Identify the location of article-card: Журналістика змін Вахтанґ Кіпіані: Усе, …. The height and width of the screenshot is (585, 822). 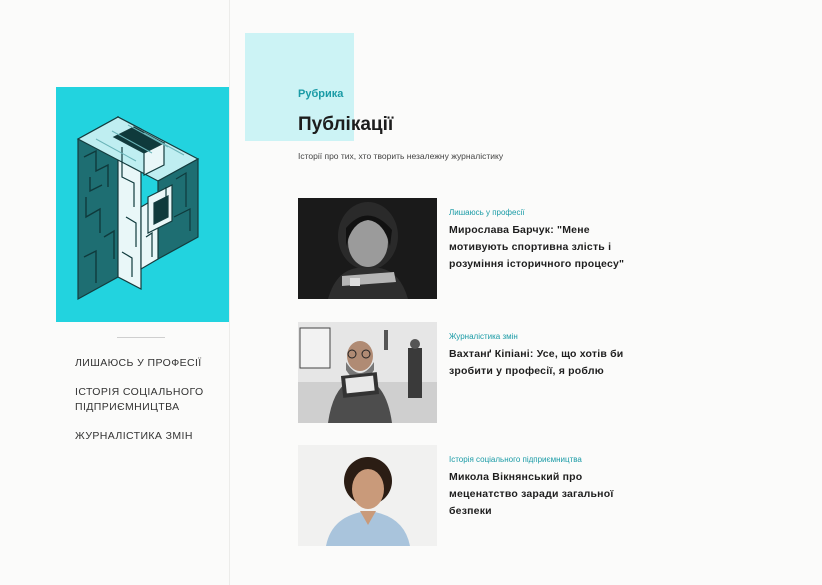
(478, 372).